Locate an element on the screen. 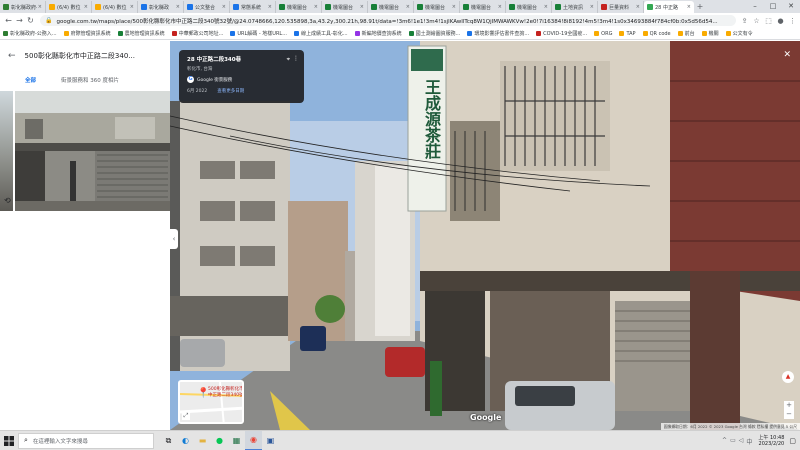  clock: 上午 10:48 2023/2/20 is located at coordinates (771, 441).